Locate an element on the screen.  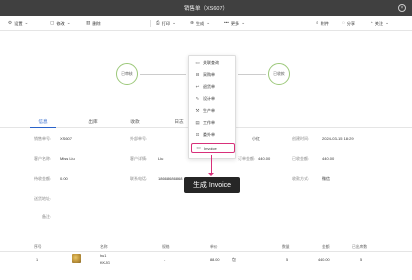
row-name-code: KKJG is located at coordinates (105, 263).